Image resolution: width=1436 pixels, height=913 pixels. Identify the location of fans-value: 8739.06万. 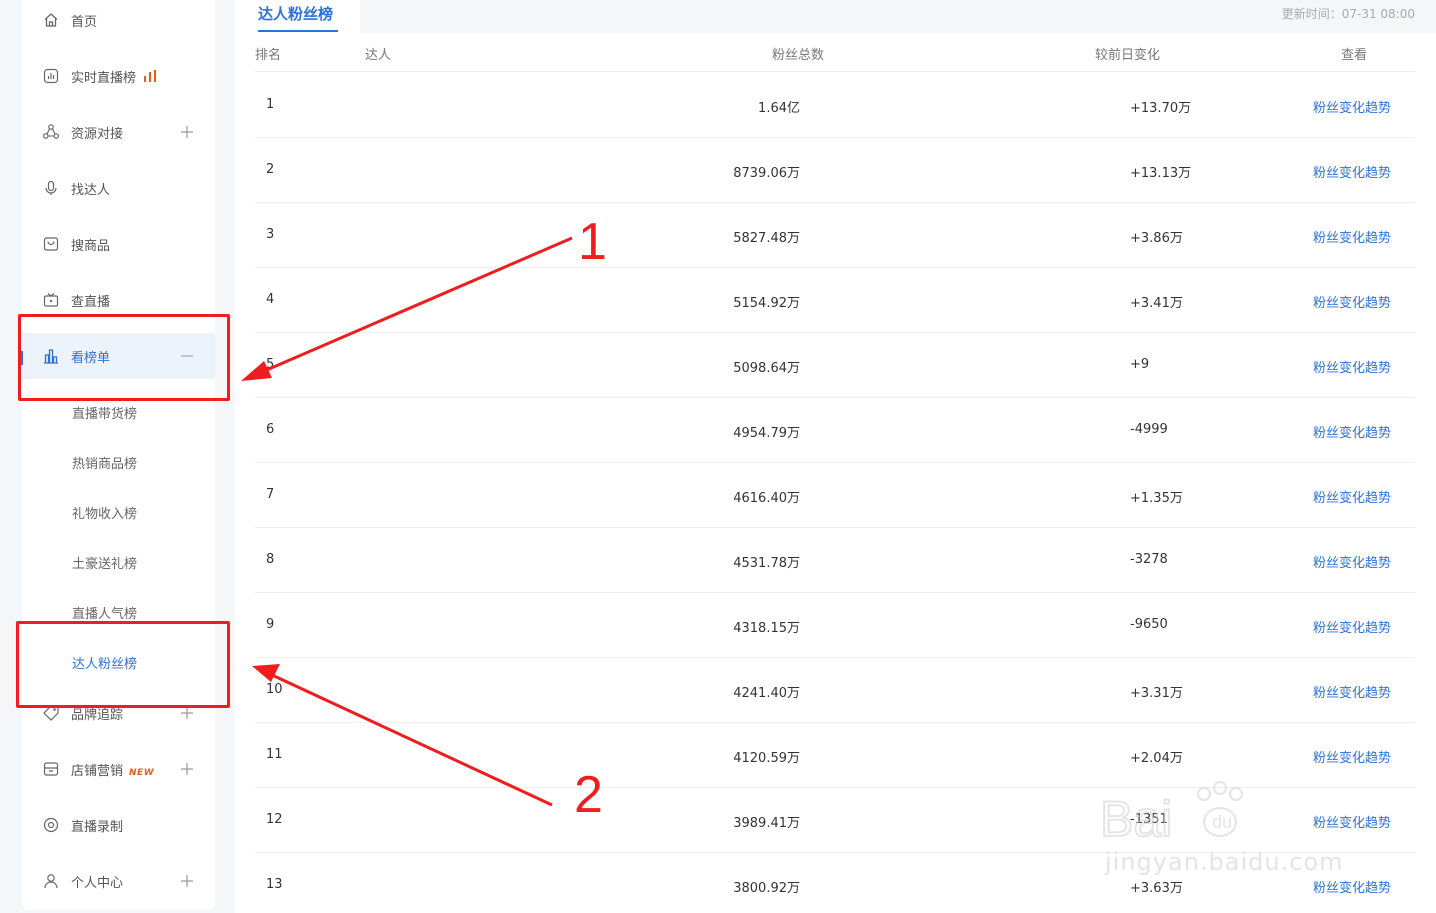
(767, 173).